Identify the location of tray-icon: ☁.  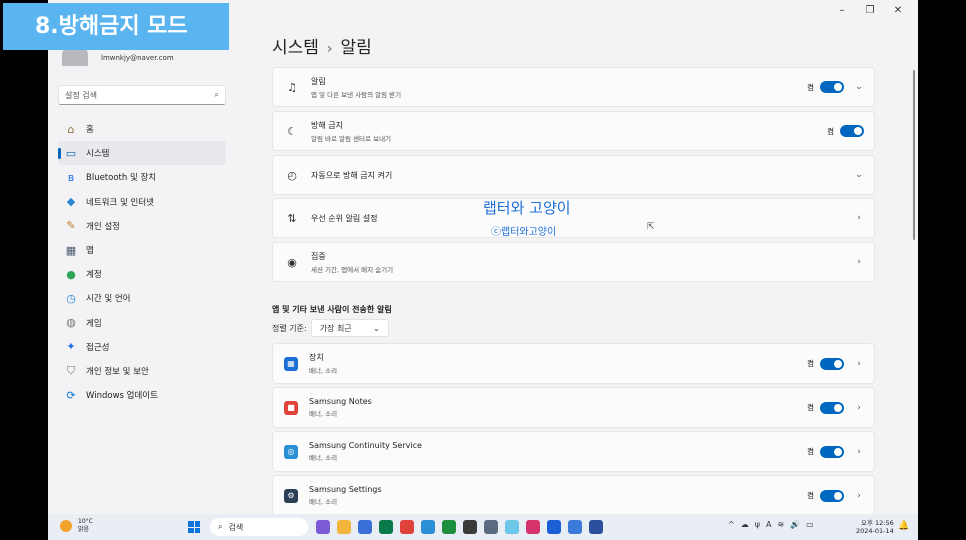
(745, 524).